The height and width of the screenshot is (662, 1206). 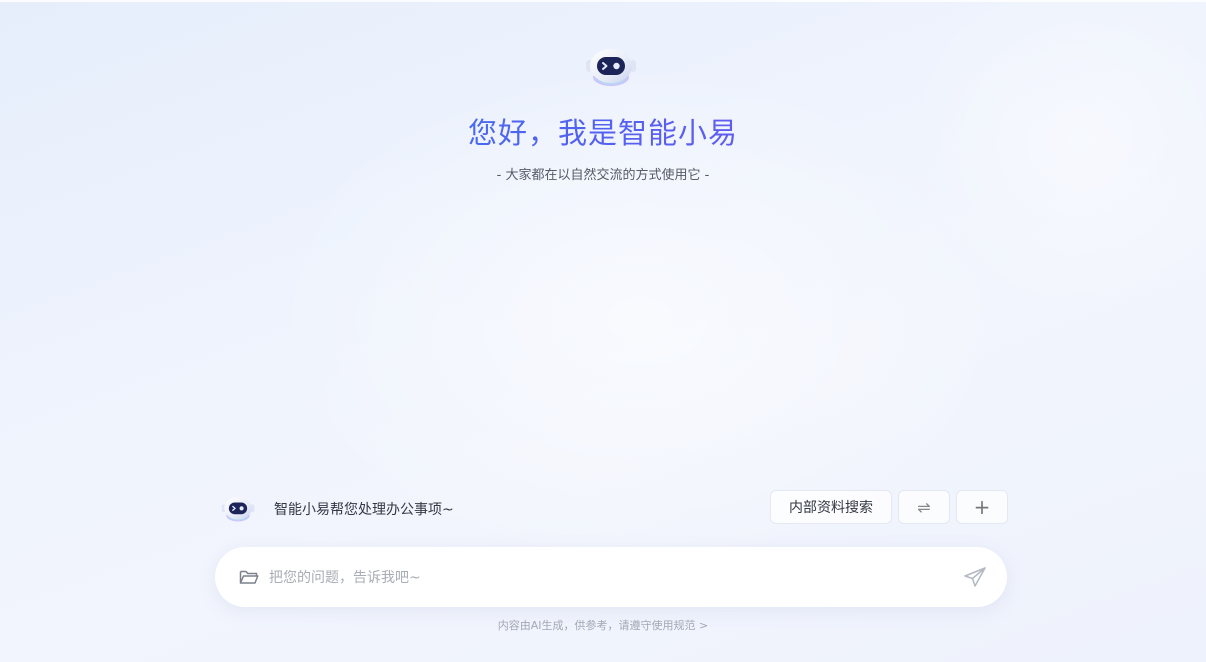 I want to click on plus-icon: +, so click(x=982, y=507).